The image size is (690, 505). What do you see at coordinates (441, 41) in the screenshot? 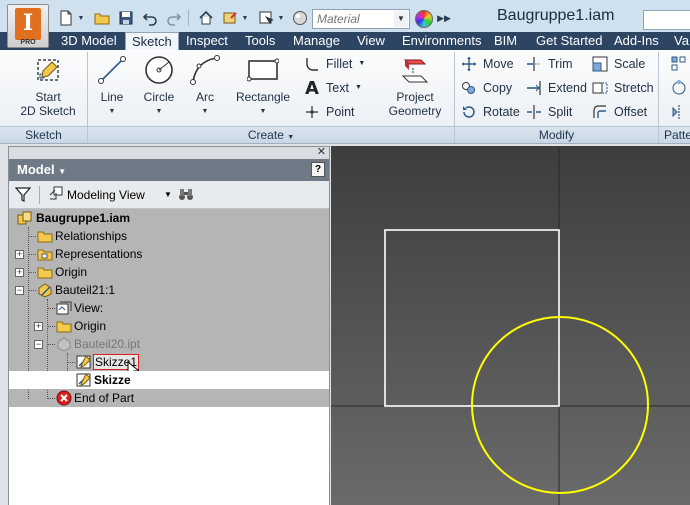
I see `tab-environments: Environments` at bounding box center [441, 41].